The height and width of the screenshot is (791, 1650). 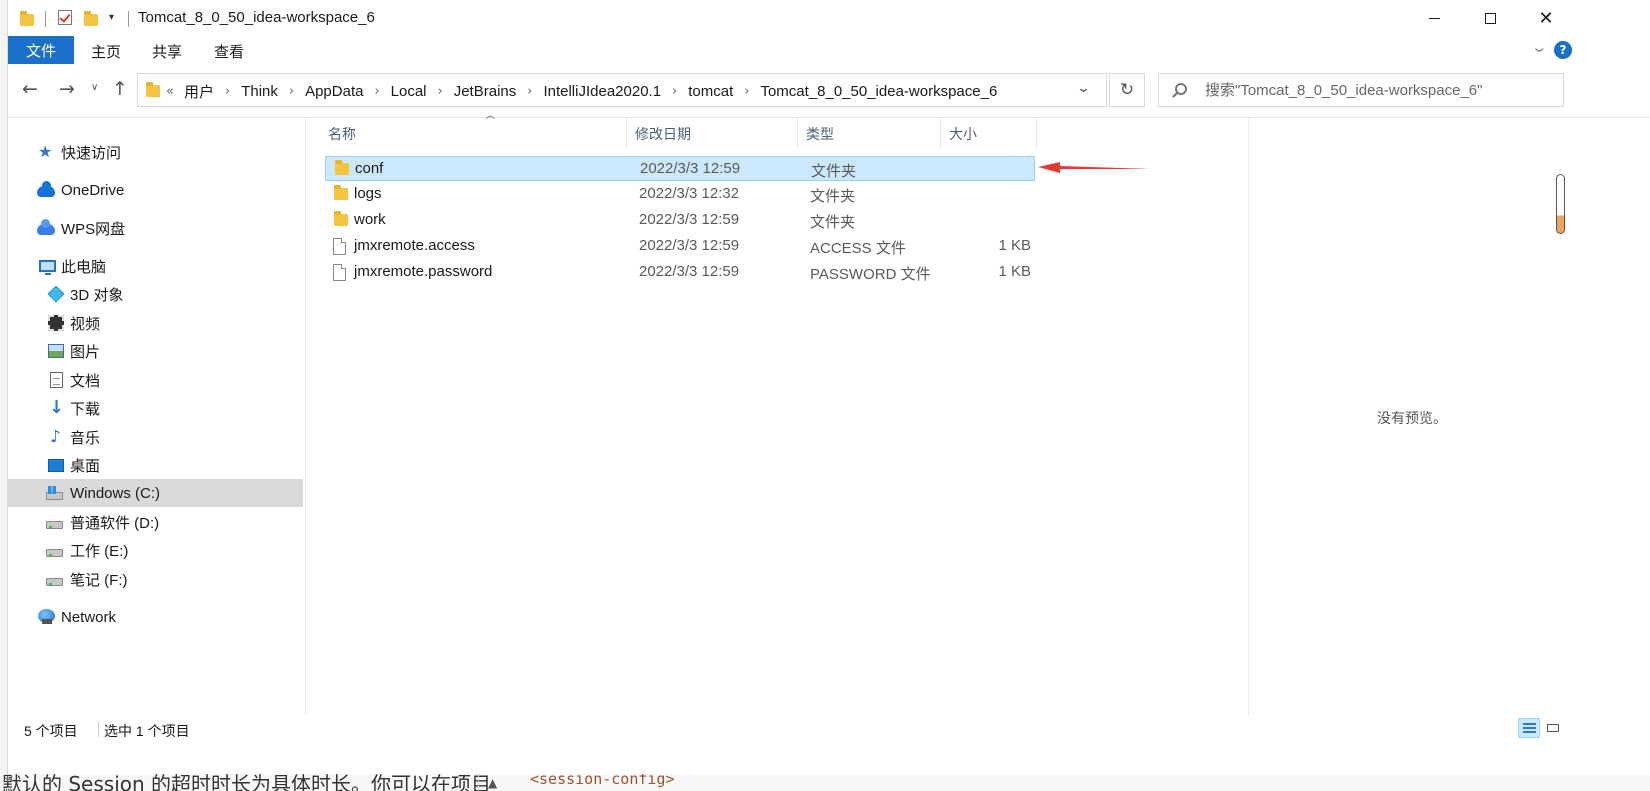 What do you see at coordinates (229, 51) in the screenshot?
I see `tab-view: 查看` at bounding box center [229, 51].